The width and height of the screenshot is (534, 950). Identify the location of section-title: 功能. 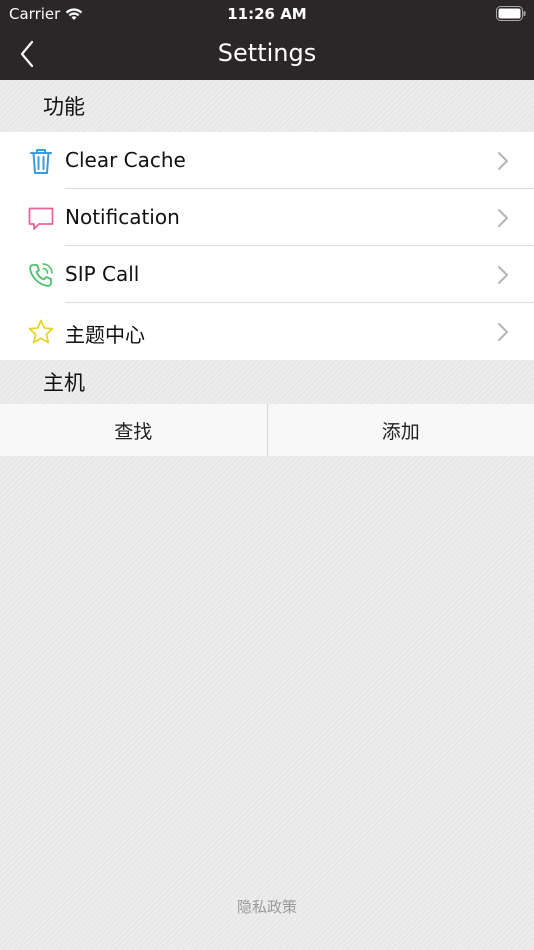
(64, 107).